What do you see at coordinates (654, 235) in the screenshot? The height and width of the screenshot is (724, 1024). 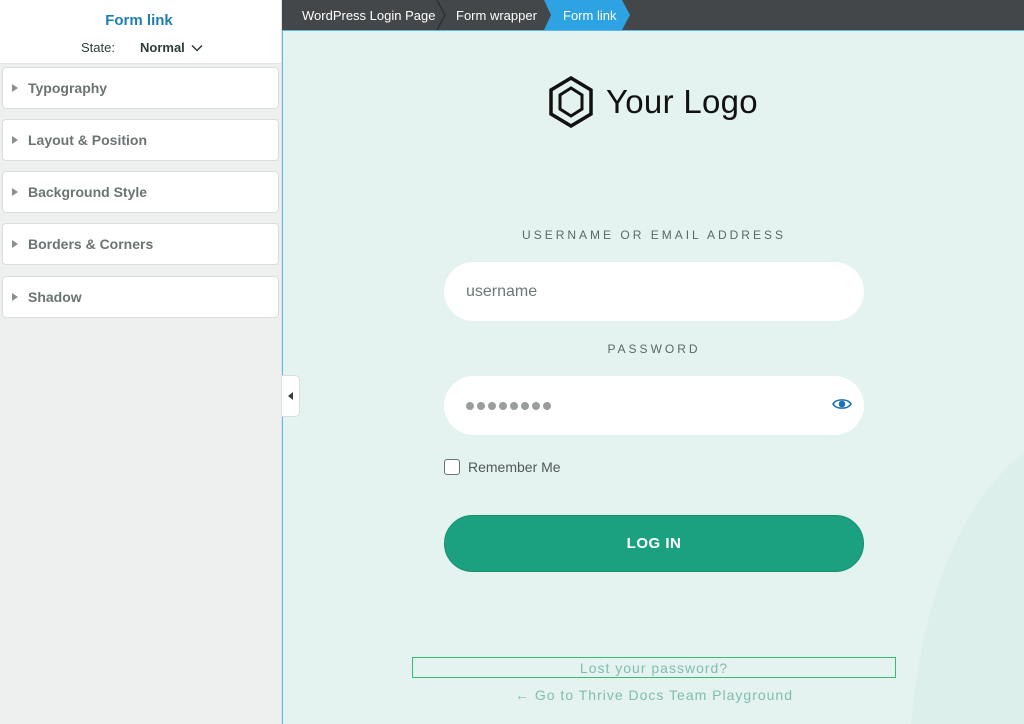 I see `username-label: USERNAME OR EMAIL ADDRESS` at bounding box center [654, 235].